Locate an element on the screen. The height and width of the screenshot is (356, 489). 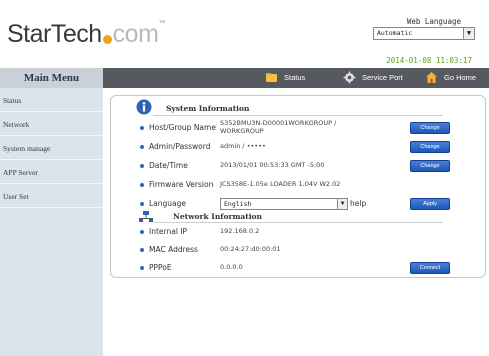
internal-ip-label: Internal IP is located at coordinates (168, 231).